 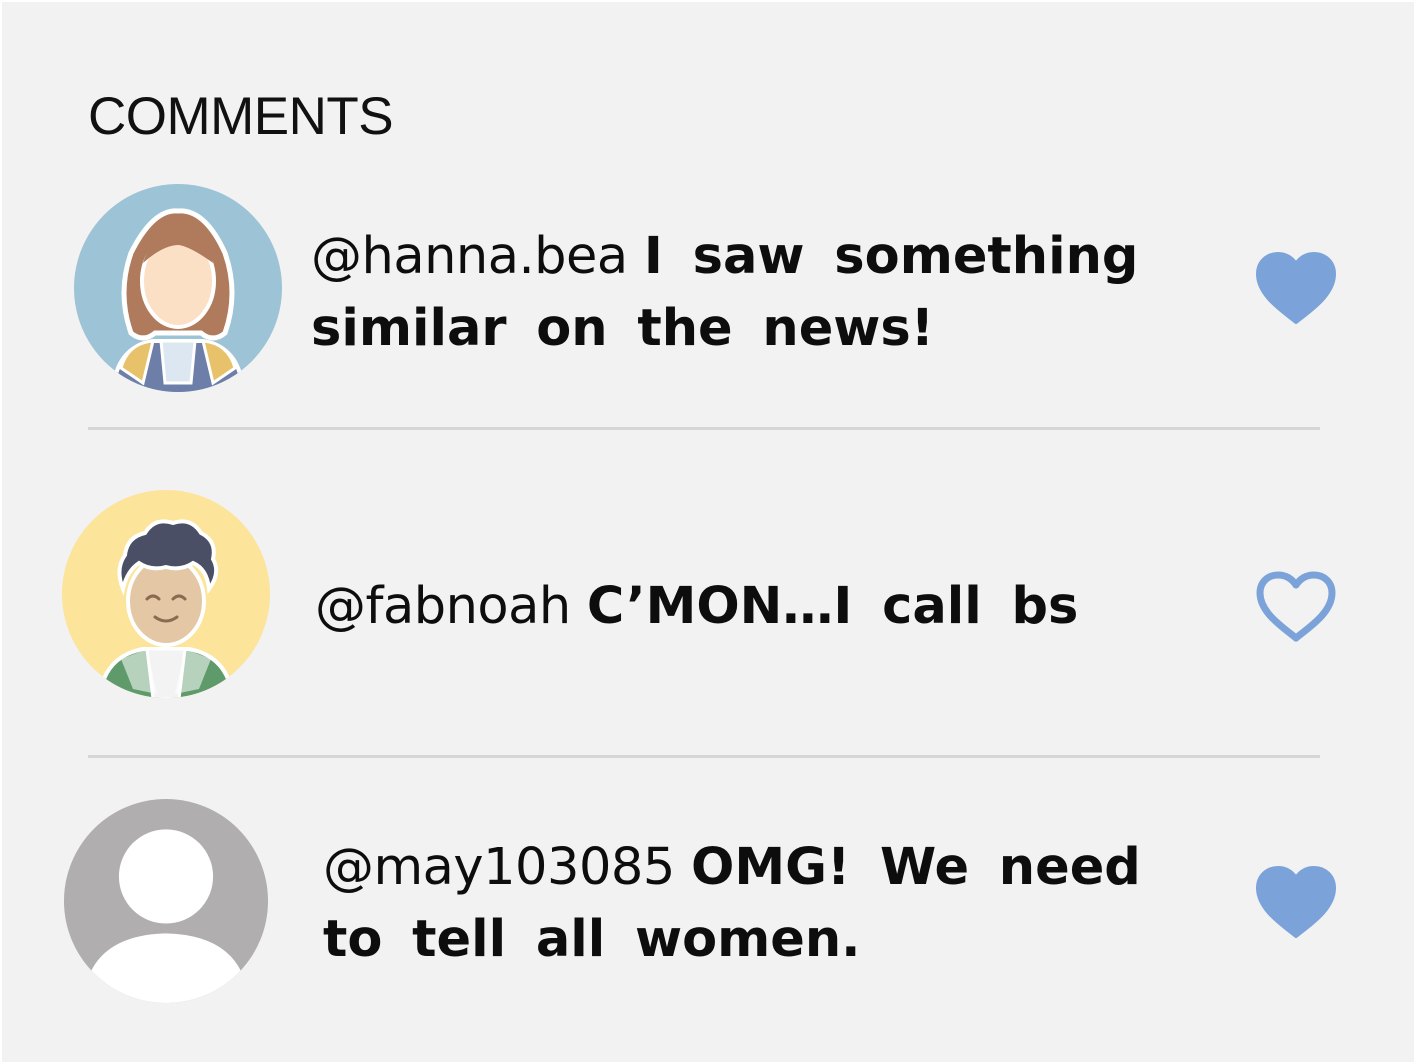 What do you see at coordinates (178, 288) in the screenshot?
I see `woman-avatar-icon` at bounding box center [178, 288].